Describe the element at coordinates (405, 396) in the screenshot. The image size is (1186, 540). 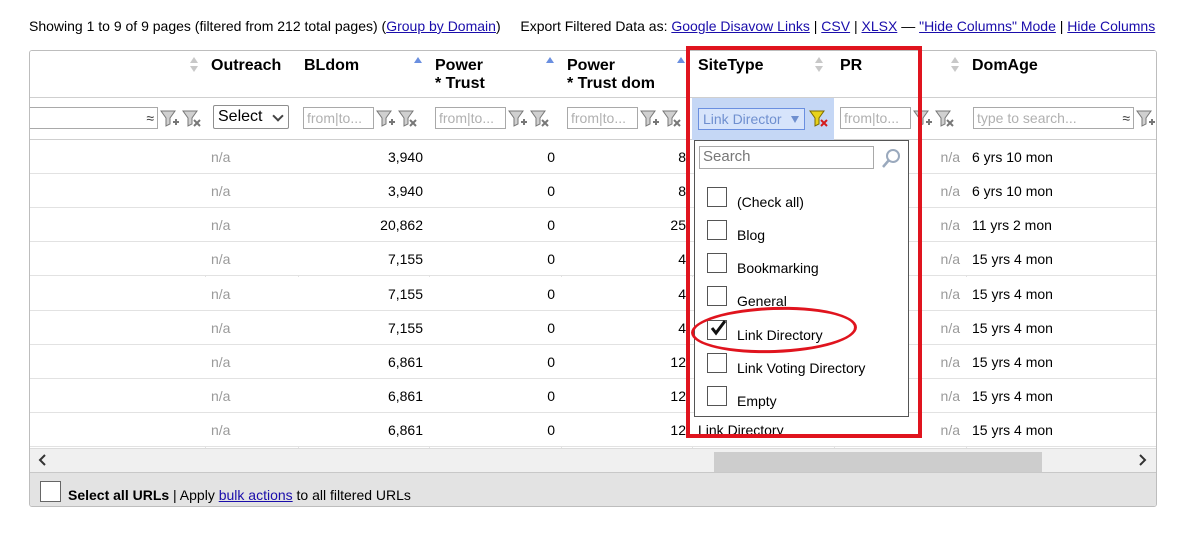
I see `bldom-cell: 6,861` at that location.